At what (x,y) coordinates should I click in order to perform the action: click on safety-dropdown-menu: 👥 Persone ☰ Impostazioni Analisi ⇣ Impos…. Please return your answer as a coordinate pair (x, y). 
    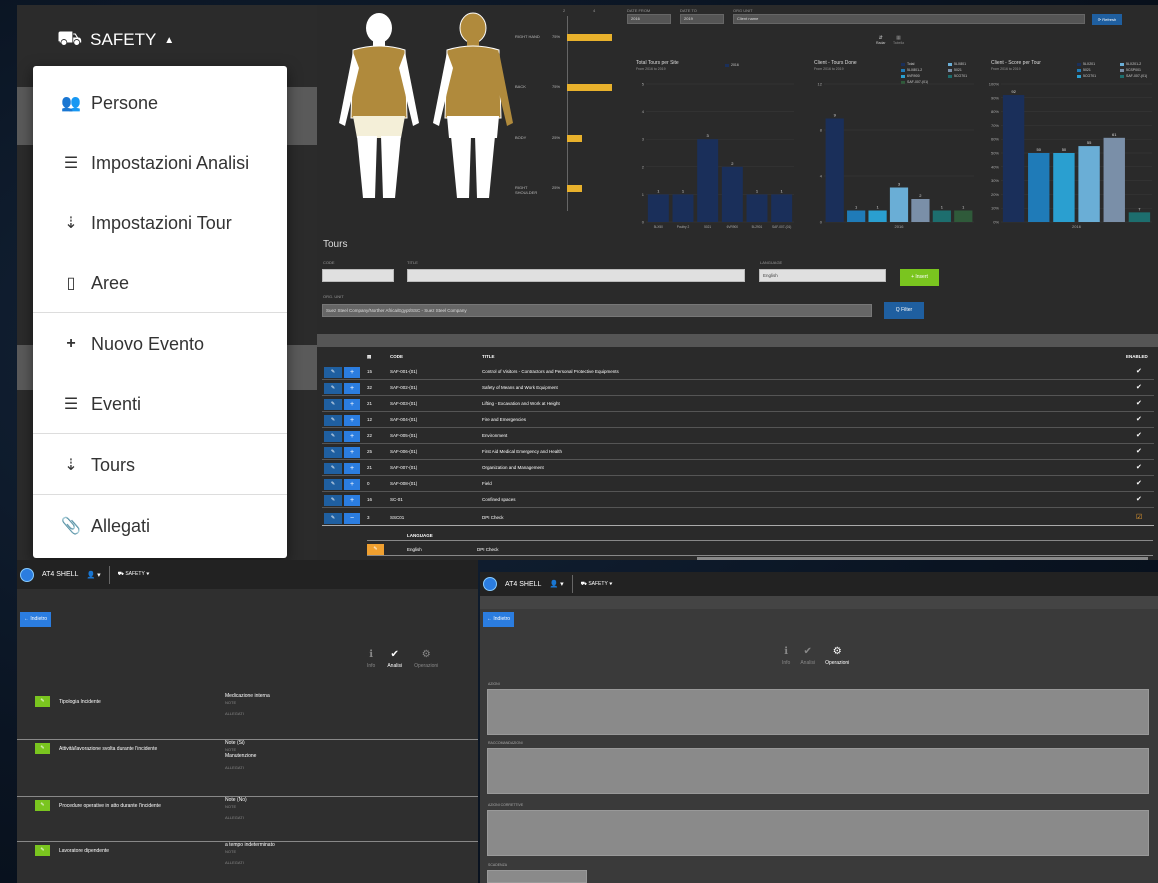
    Looking at the image, I should click on (160, 312).